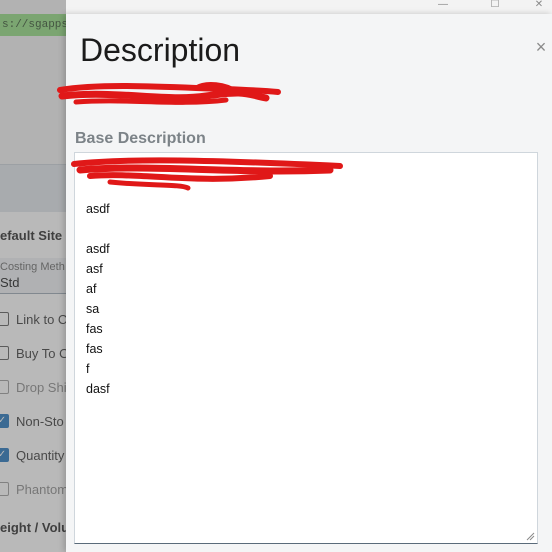  What do you see at coordinates (160, 50) in the screenshot?
I see `dialog-title: Description` at bounding box center [160, 50].